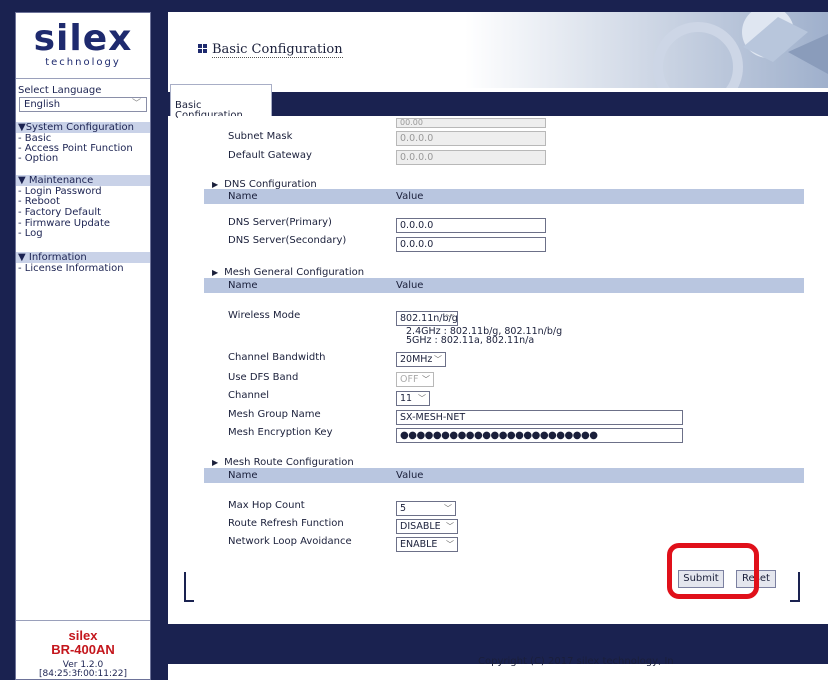 The image size is (828, 680). I want to click on mesh-group-name-input: SX-MESH-NET, so click(539, 417).